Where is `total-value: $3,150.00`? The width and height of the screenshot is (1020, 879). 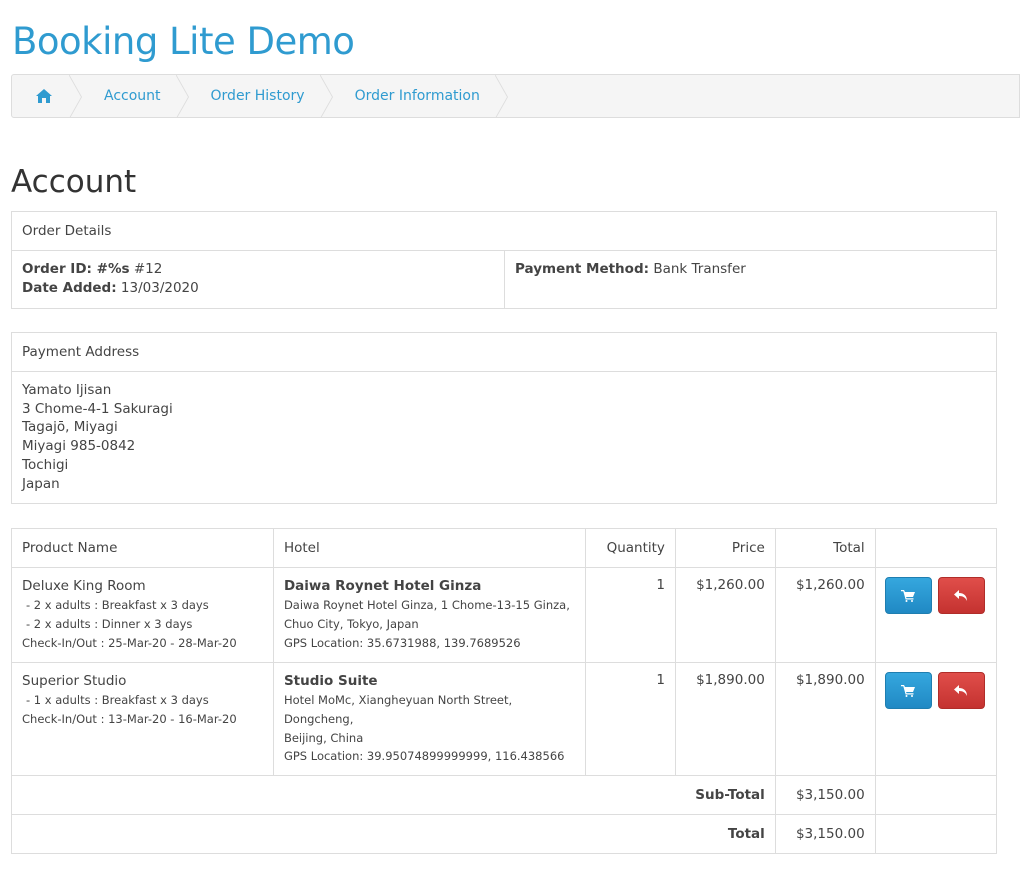 total-value: $3,150.00 is located at coordinates (825, 834).